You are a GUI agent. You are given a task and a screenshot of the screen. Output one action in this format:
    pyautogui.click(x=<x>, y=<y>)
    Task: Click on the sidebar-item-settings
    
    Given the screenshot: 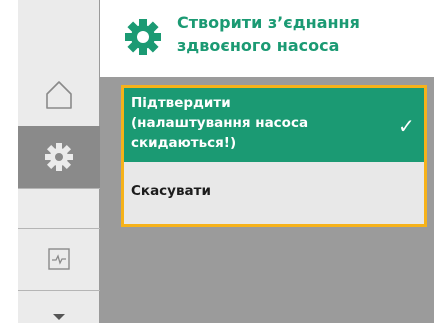 What is the action you would take?
    pyautogui.click(x=59, y=157)
    